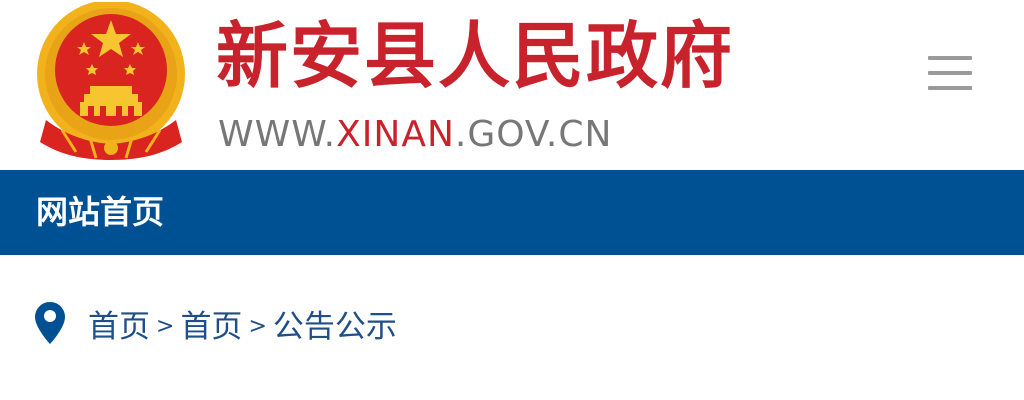 The width and height of the screenshot is (1024, 400). What do you see at coordinates (395, 134) in the screenshot?
I see `site-url-accent: XINAN` at bounding box center [395, 134].